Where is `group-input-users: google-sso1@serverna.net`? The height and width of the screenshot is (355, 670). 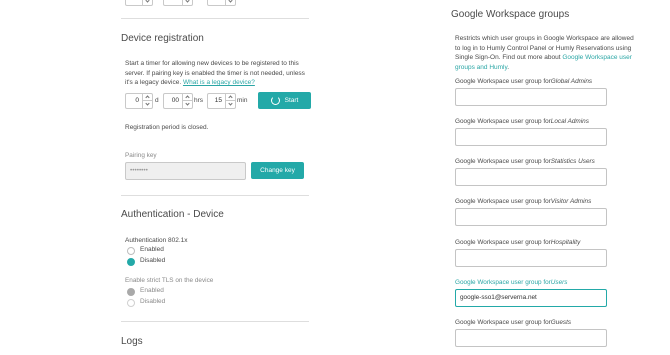 group-input-users: google-sso1@serverna.net is located at coordinates (531, 298).